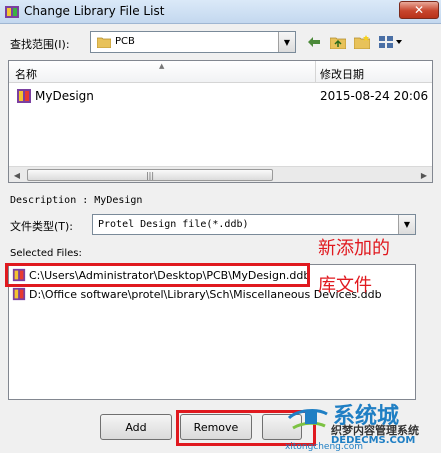 This screenshot has width=441, height=453. What do you see at coordinates (42, 226) in the screenshot?
I see `file-type-label: 文件类型(T):` at bounding box center [42, 226].